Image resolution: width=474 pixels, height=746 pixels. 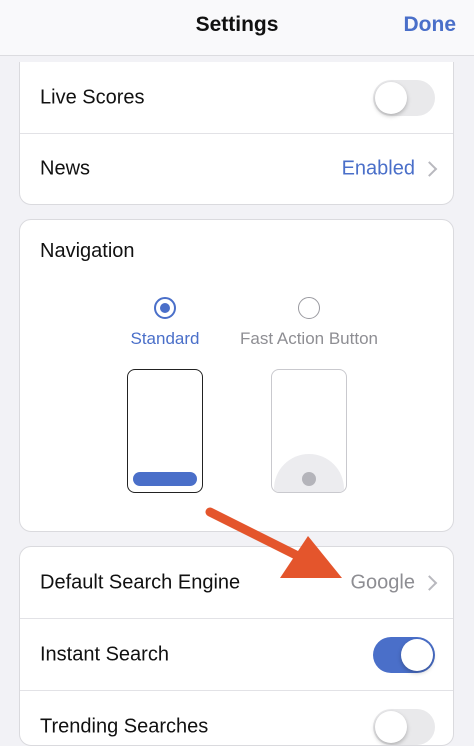 What do you see at coordinates (65, 168) in the screenshot?
I see `news-label: News` at bounding box center [65, 168].